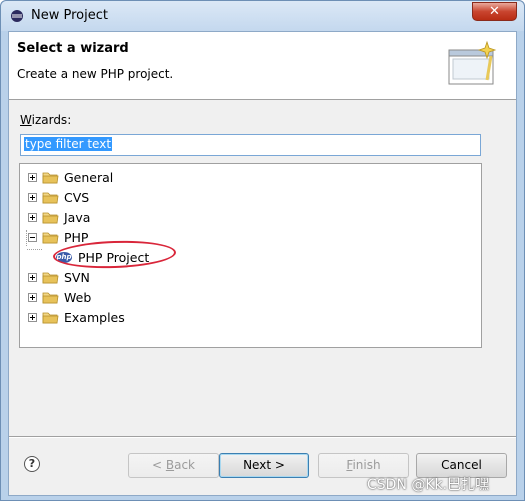  I want to click on back-button: < Back, so click(173, 465).